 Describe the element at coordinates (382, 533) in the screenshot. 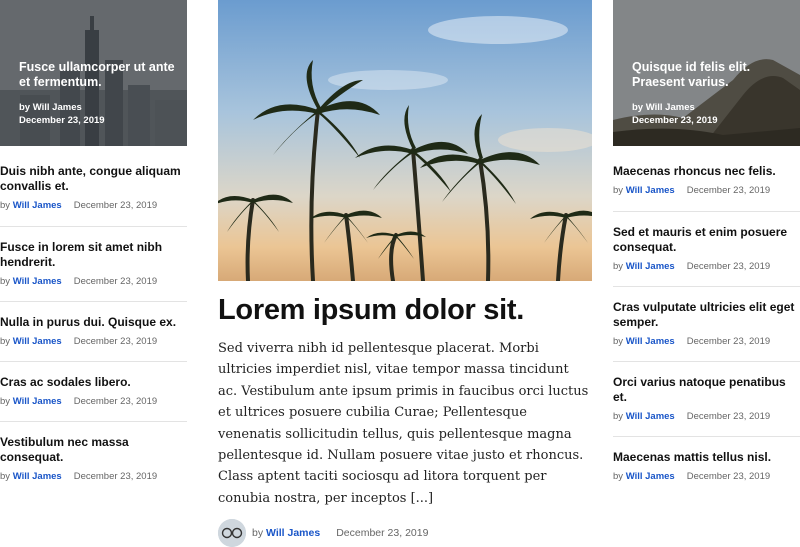

I see `main-article-date: December 23, 2019` at that location.